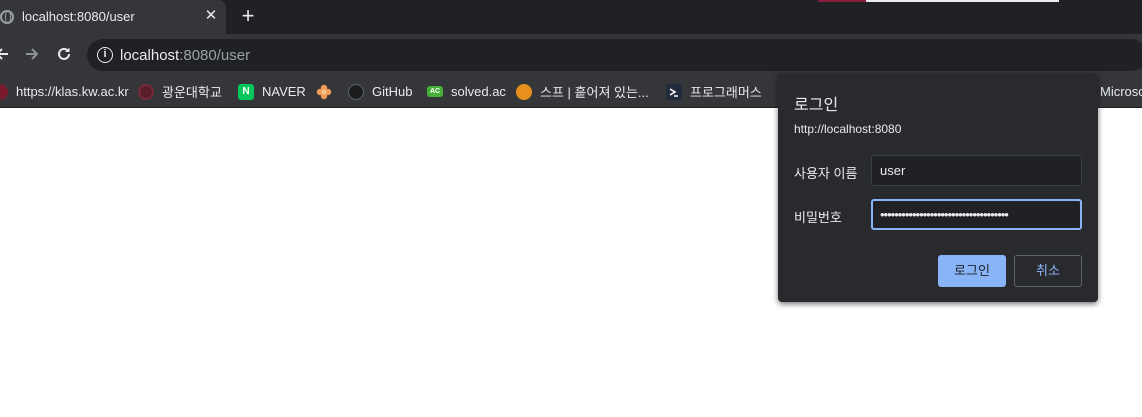  Describe the element at coordinates (192, 92) in the screenshot. I see `bookmark-label: 광운대학교` at that location.